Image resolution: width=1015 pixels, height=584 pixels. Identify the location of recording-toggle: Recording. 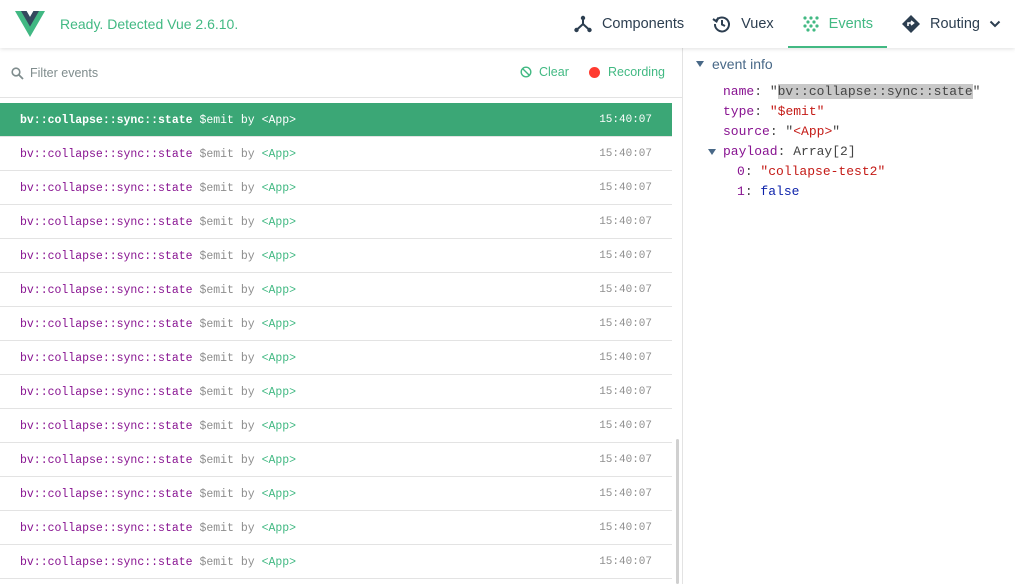
(627, 72).